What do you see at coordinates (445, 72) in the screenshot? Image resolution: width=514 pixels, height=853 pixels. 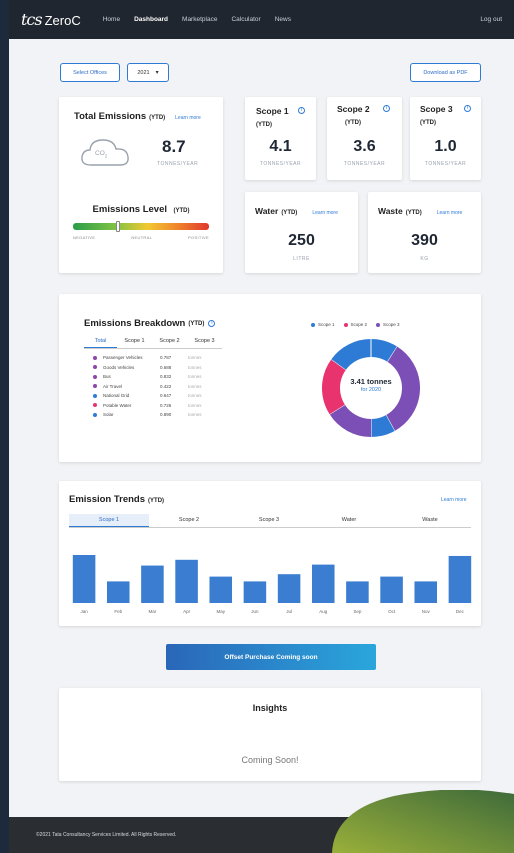 I see `download-pdf-button: Download as PDF` at bounding box center [445, 72].